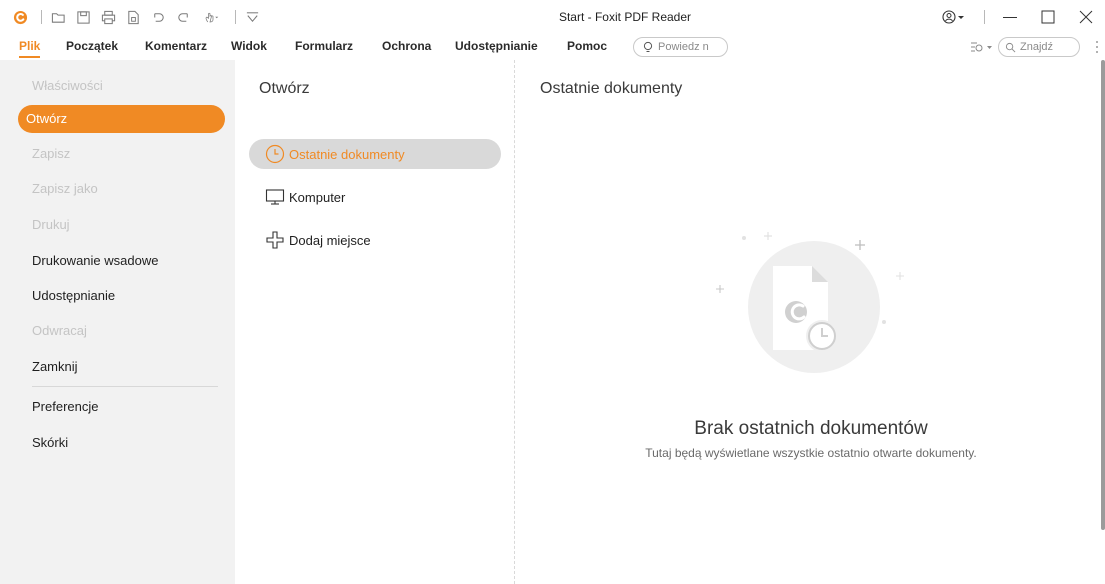 The width and height of the screenshot is (1105, 584). I want to click on sidebar-item-share: Udostępnianie, so click(121, 296).